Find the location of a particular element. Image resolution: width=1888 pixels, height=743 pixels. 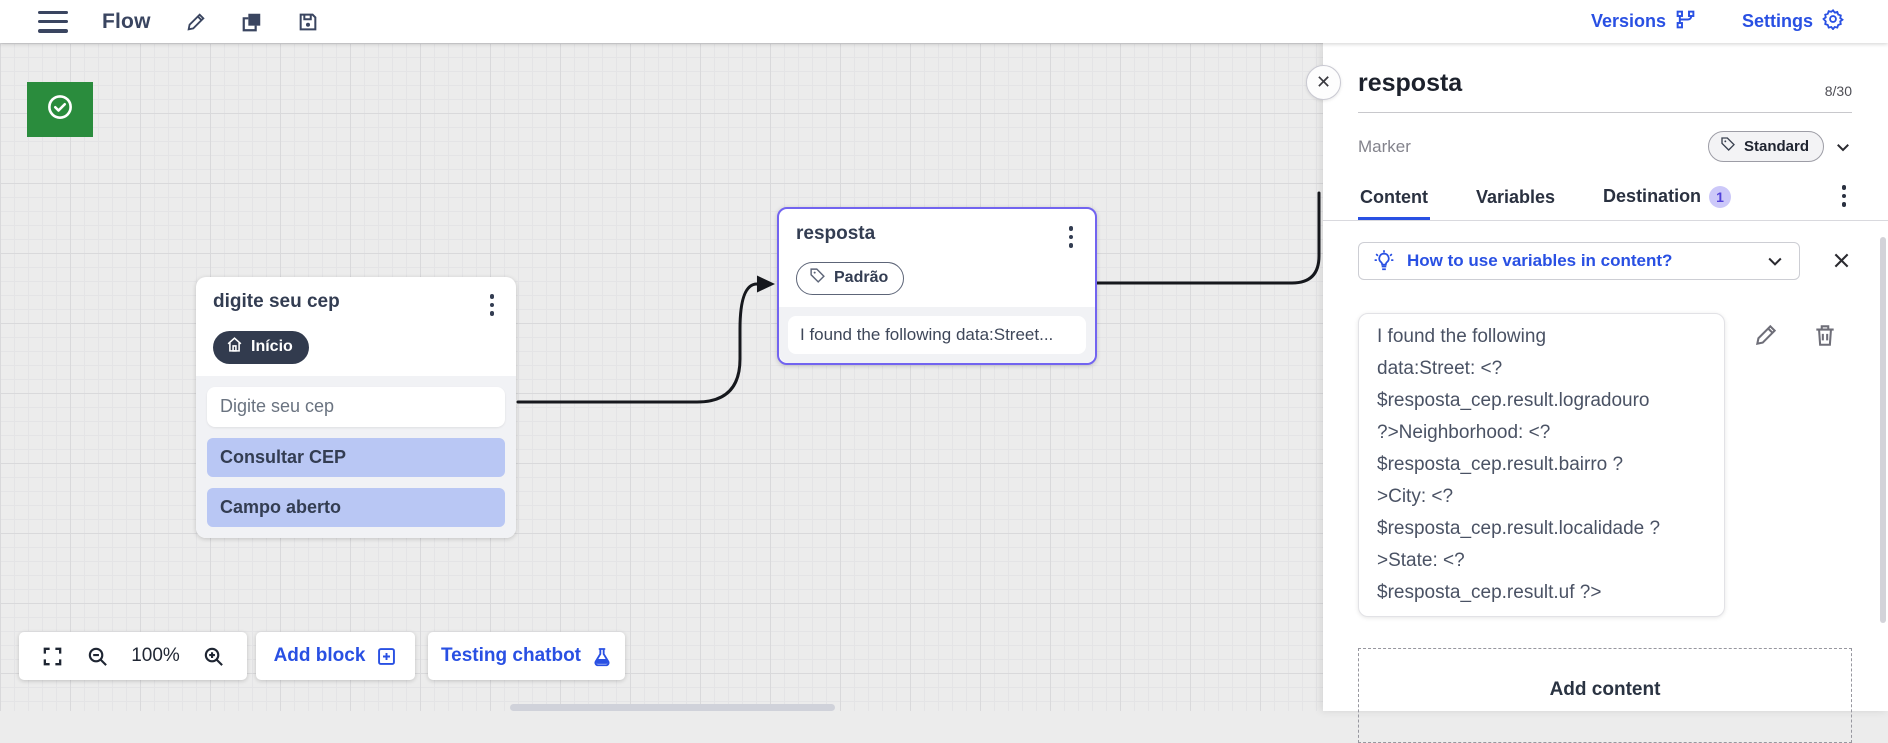

tab-label: Content is located at coordinates (1394, 196).